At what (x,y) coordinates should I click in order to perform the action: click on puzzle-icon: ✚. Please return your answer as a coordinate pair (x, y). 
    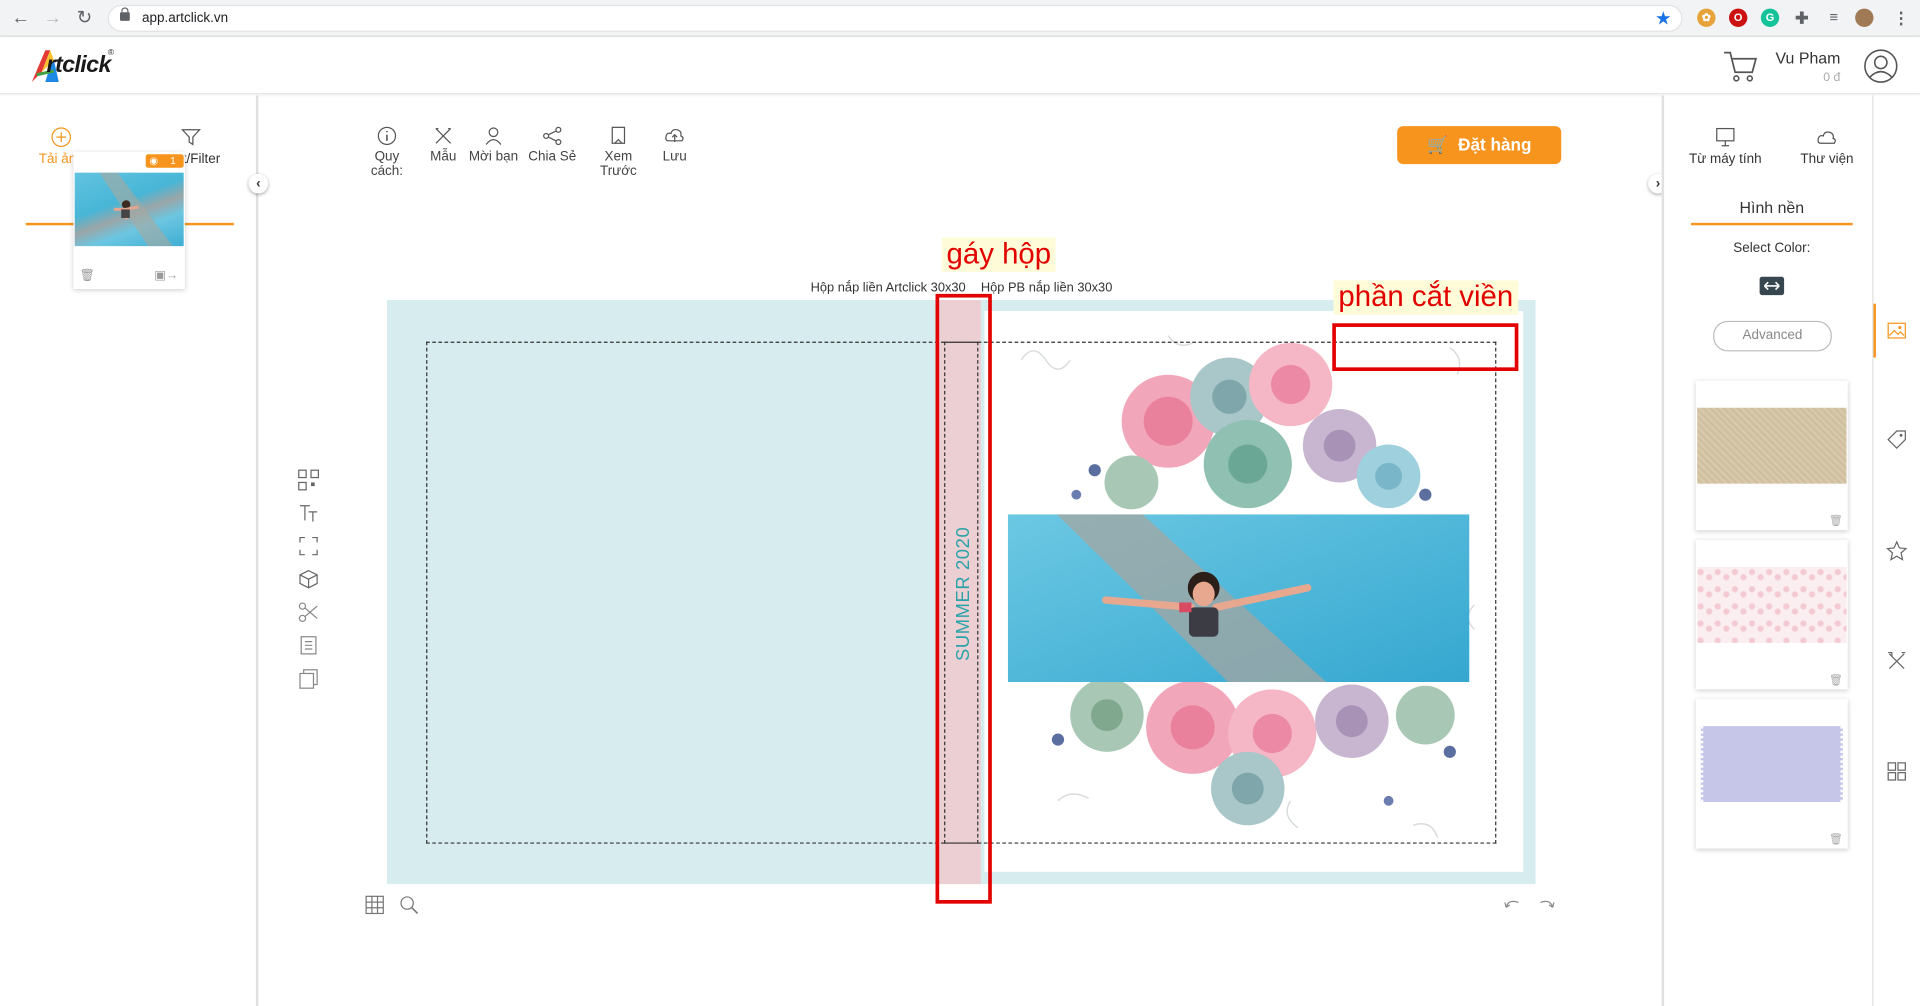
    Looking at the image, I should click on (1802, 18).